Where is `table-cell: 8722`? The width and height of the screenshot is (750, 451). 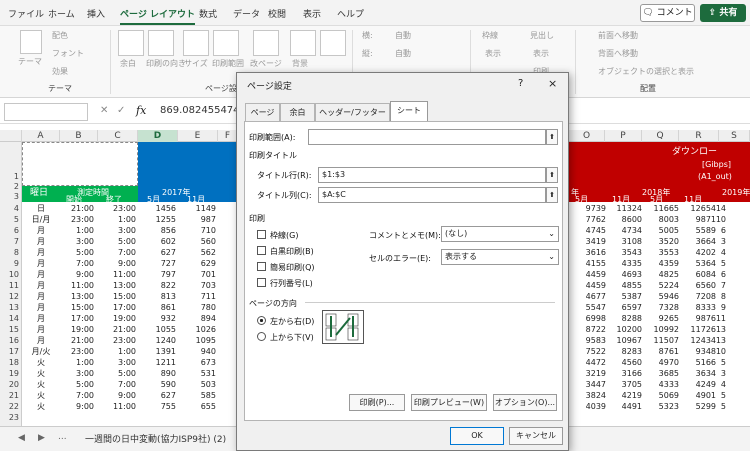
table-cell: 8722 is located at coordinates (589, 329).